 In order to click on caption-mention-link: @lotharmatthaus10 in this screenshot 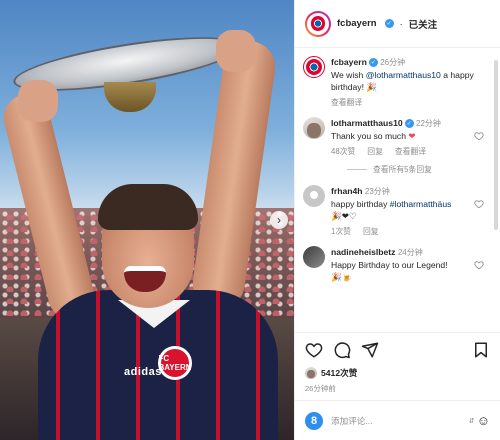, I will do `click(403, 75)`.